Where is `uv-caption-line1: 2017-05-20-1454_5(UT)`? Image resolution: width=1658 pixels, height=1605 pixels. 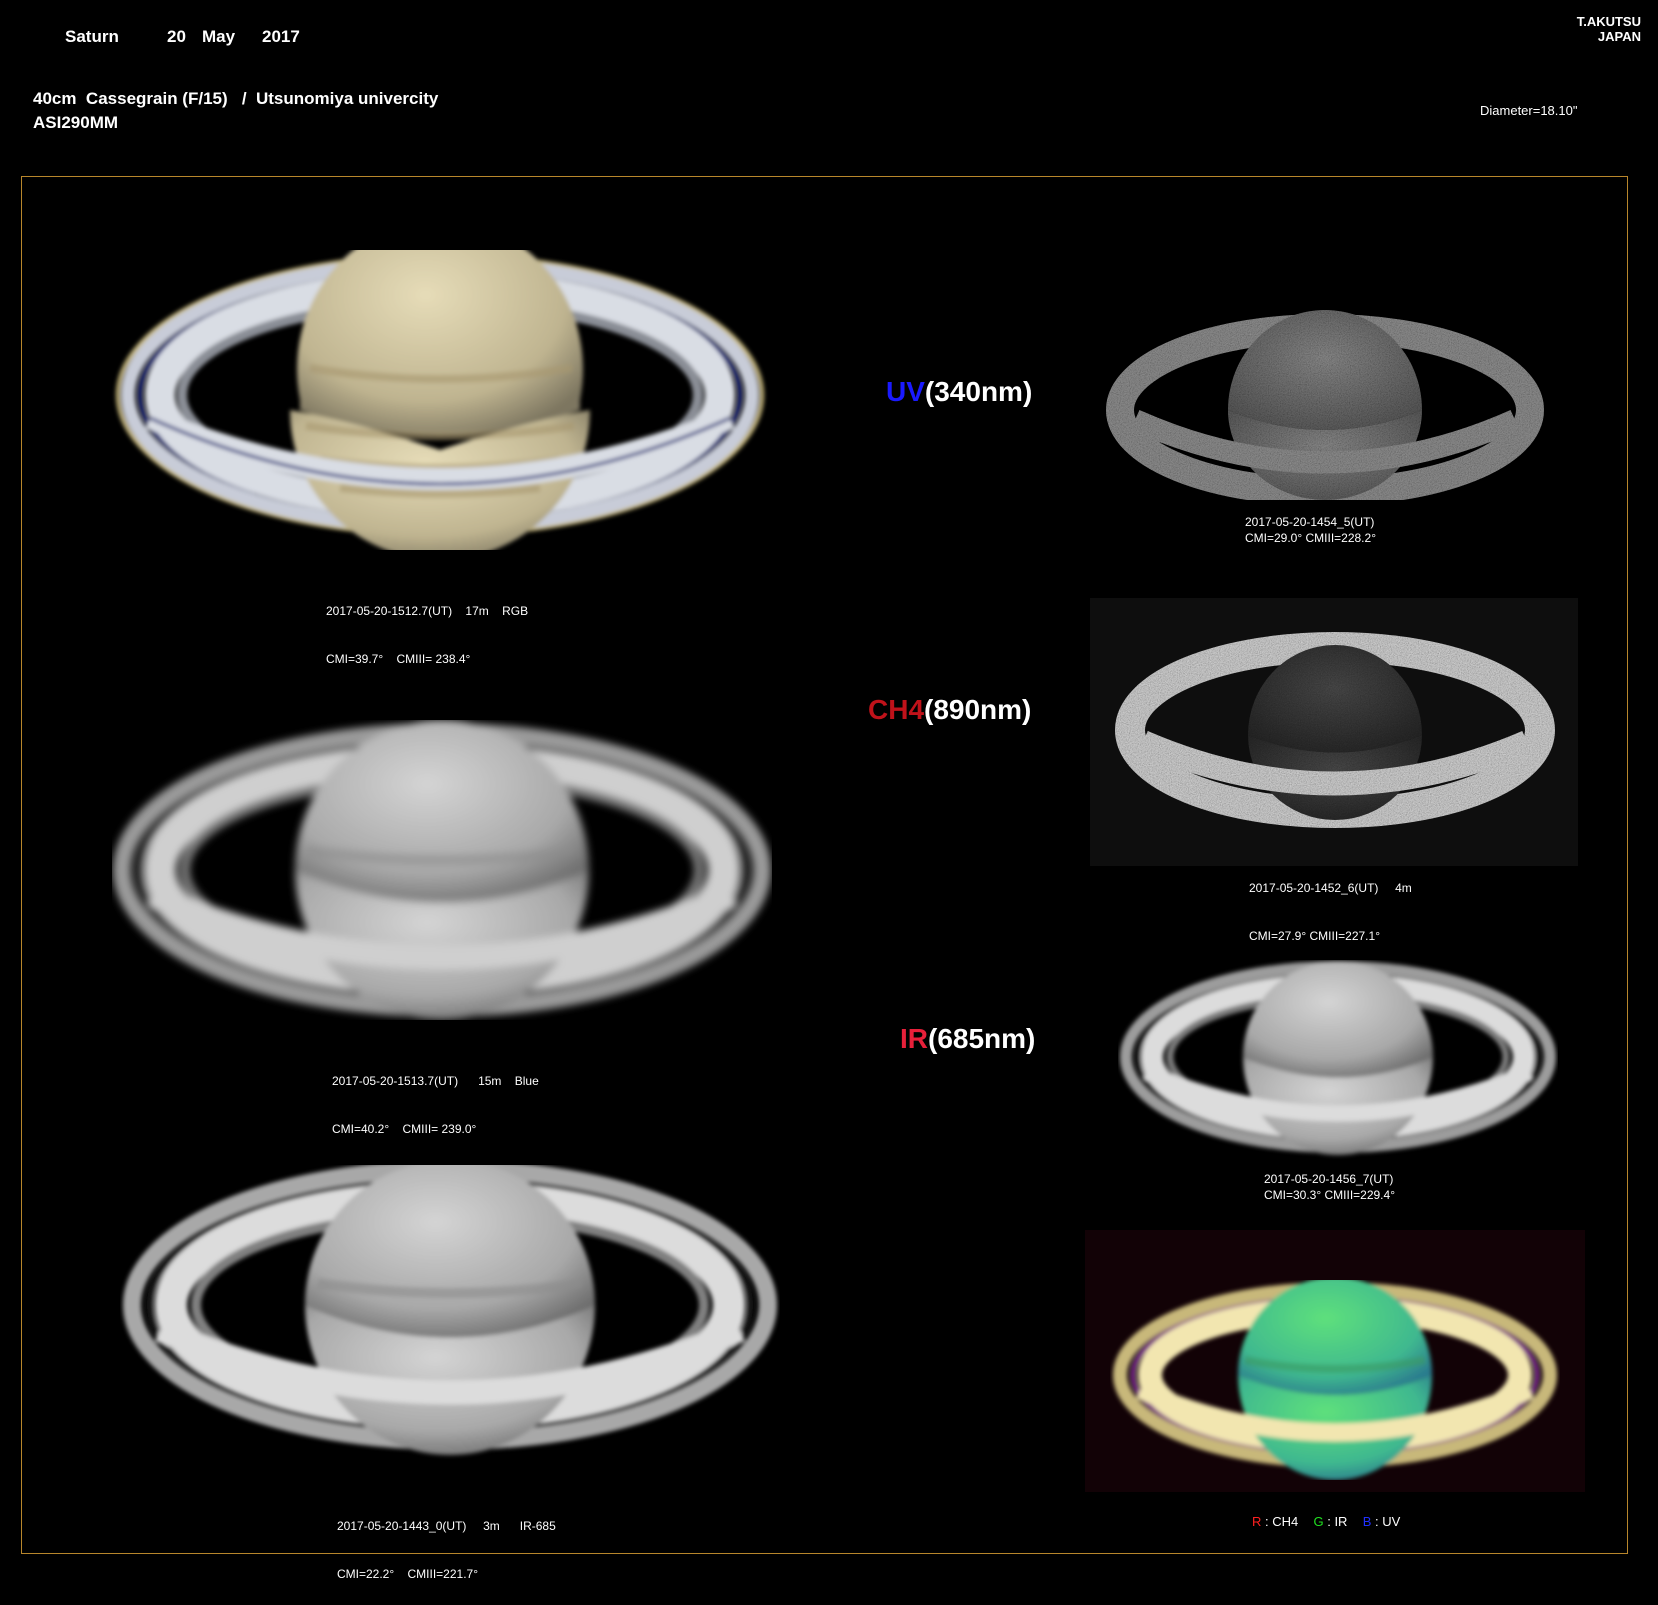 uv-caption-line1: 2017-05-20-1454_5(UT) is located at coordinates (1310, 522).